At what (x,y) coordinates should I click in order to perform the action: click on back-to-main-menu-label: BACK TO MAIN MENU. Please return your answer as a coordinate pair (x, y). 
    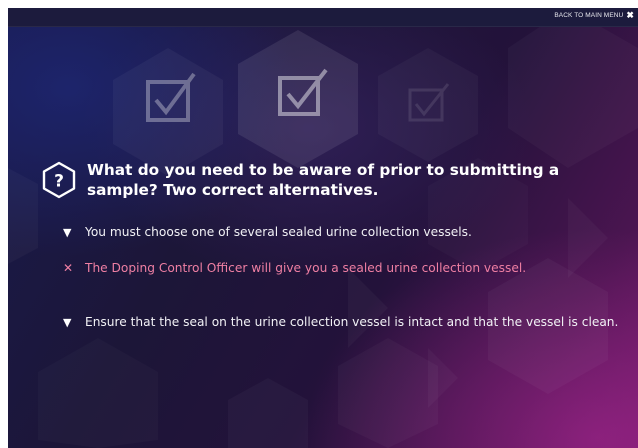
    Looking at the image, I should click on (589, 15).